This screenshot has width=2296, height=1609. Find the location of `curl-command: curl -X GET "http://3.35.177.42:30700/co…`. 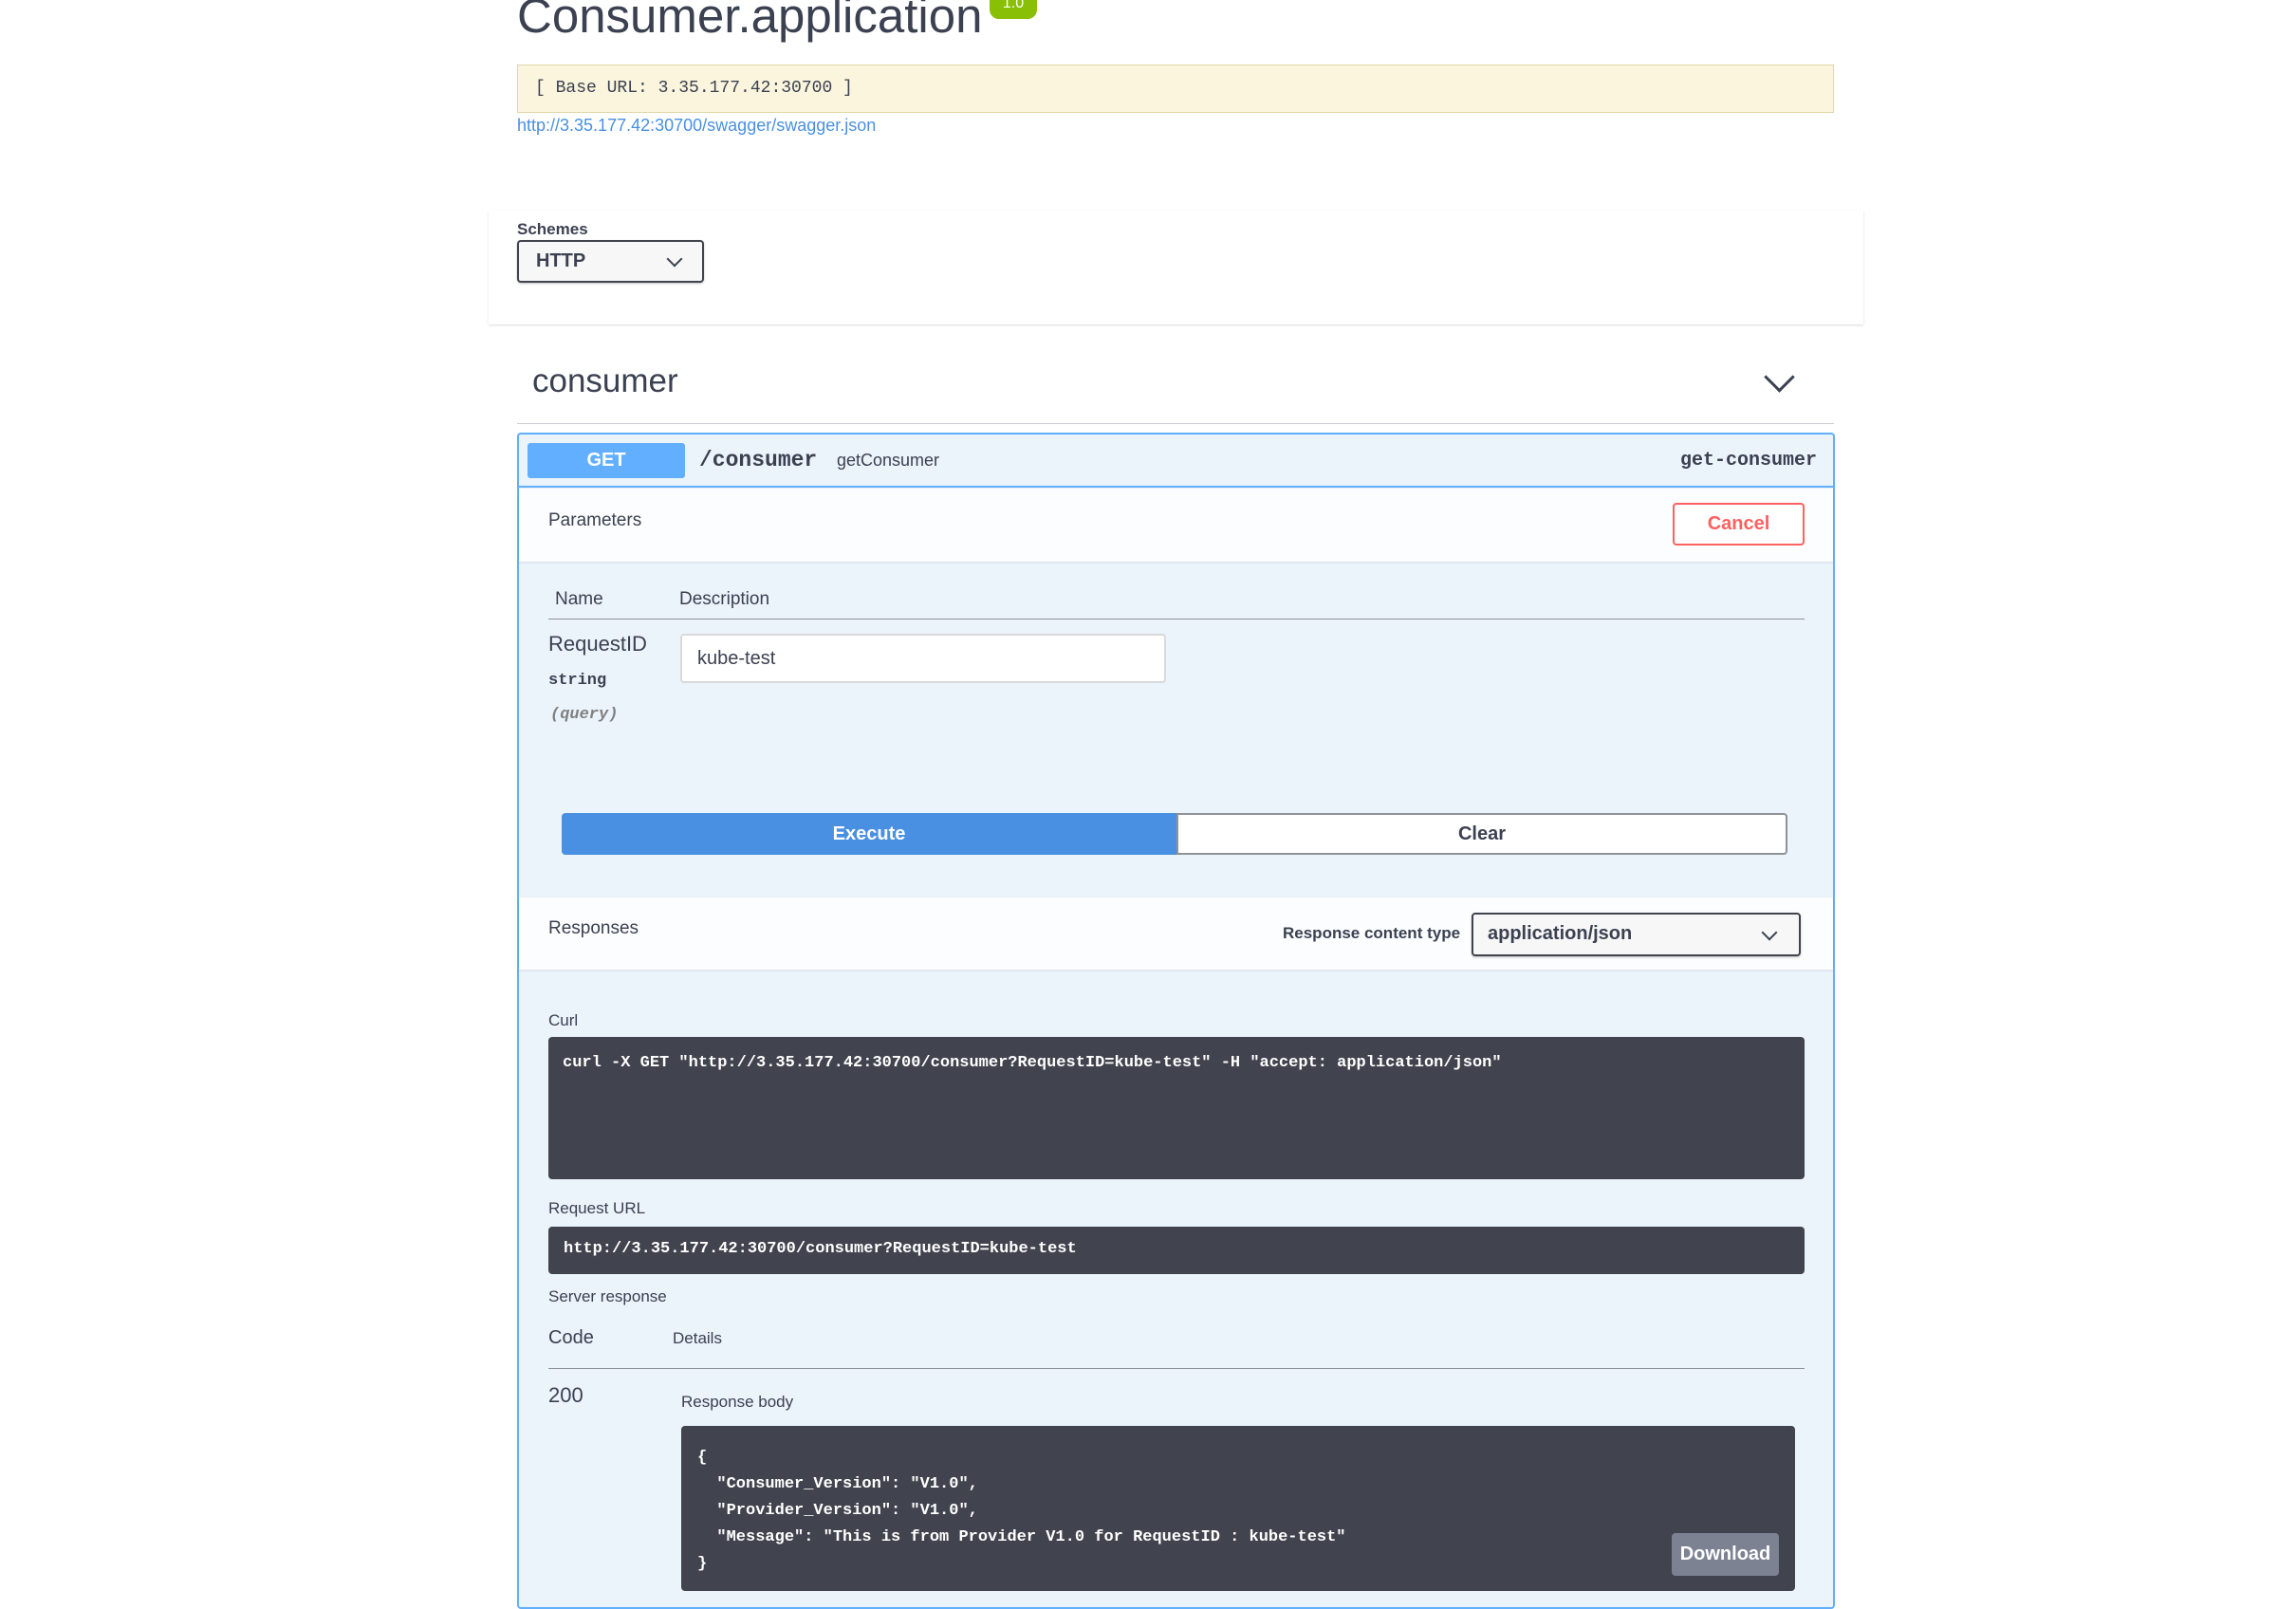

curl-command: curl -X GET "http://3.35.177.42:30700/co… is located at coordinates (1176, 1108).